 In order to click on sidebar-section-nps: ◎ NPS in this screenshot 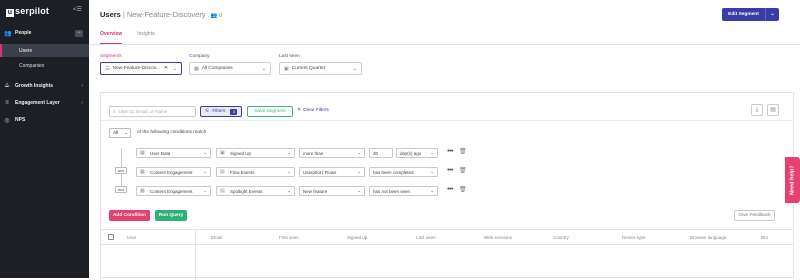, I will do `click(44, 120)`.